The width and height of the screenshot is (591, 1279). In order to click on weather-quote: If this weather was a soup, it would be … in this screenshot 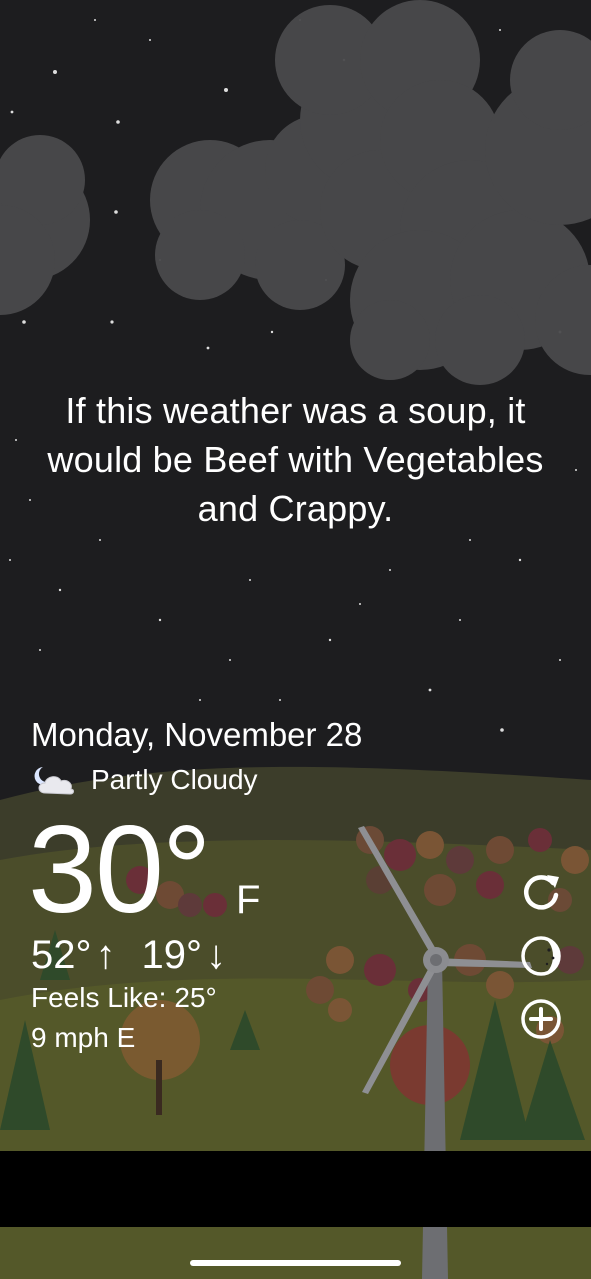, I will do `click(295, 459)`.